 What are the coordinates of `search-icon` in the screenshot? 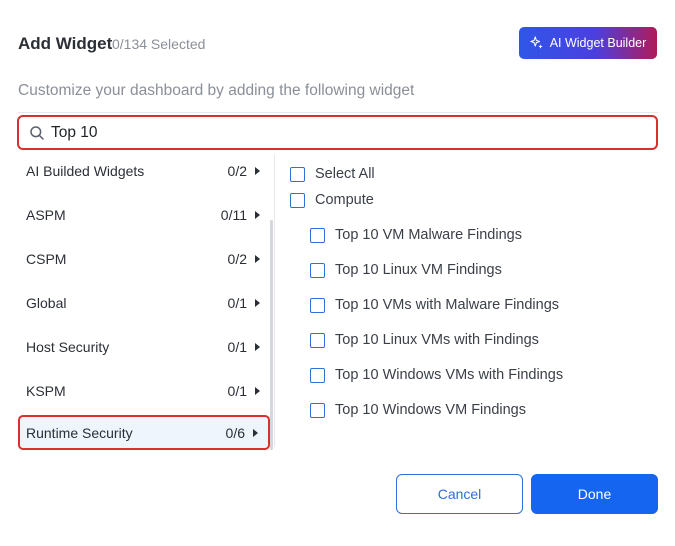 It's located at (37, 132).